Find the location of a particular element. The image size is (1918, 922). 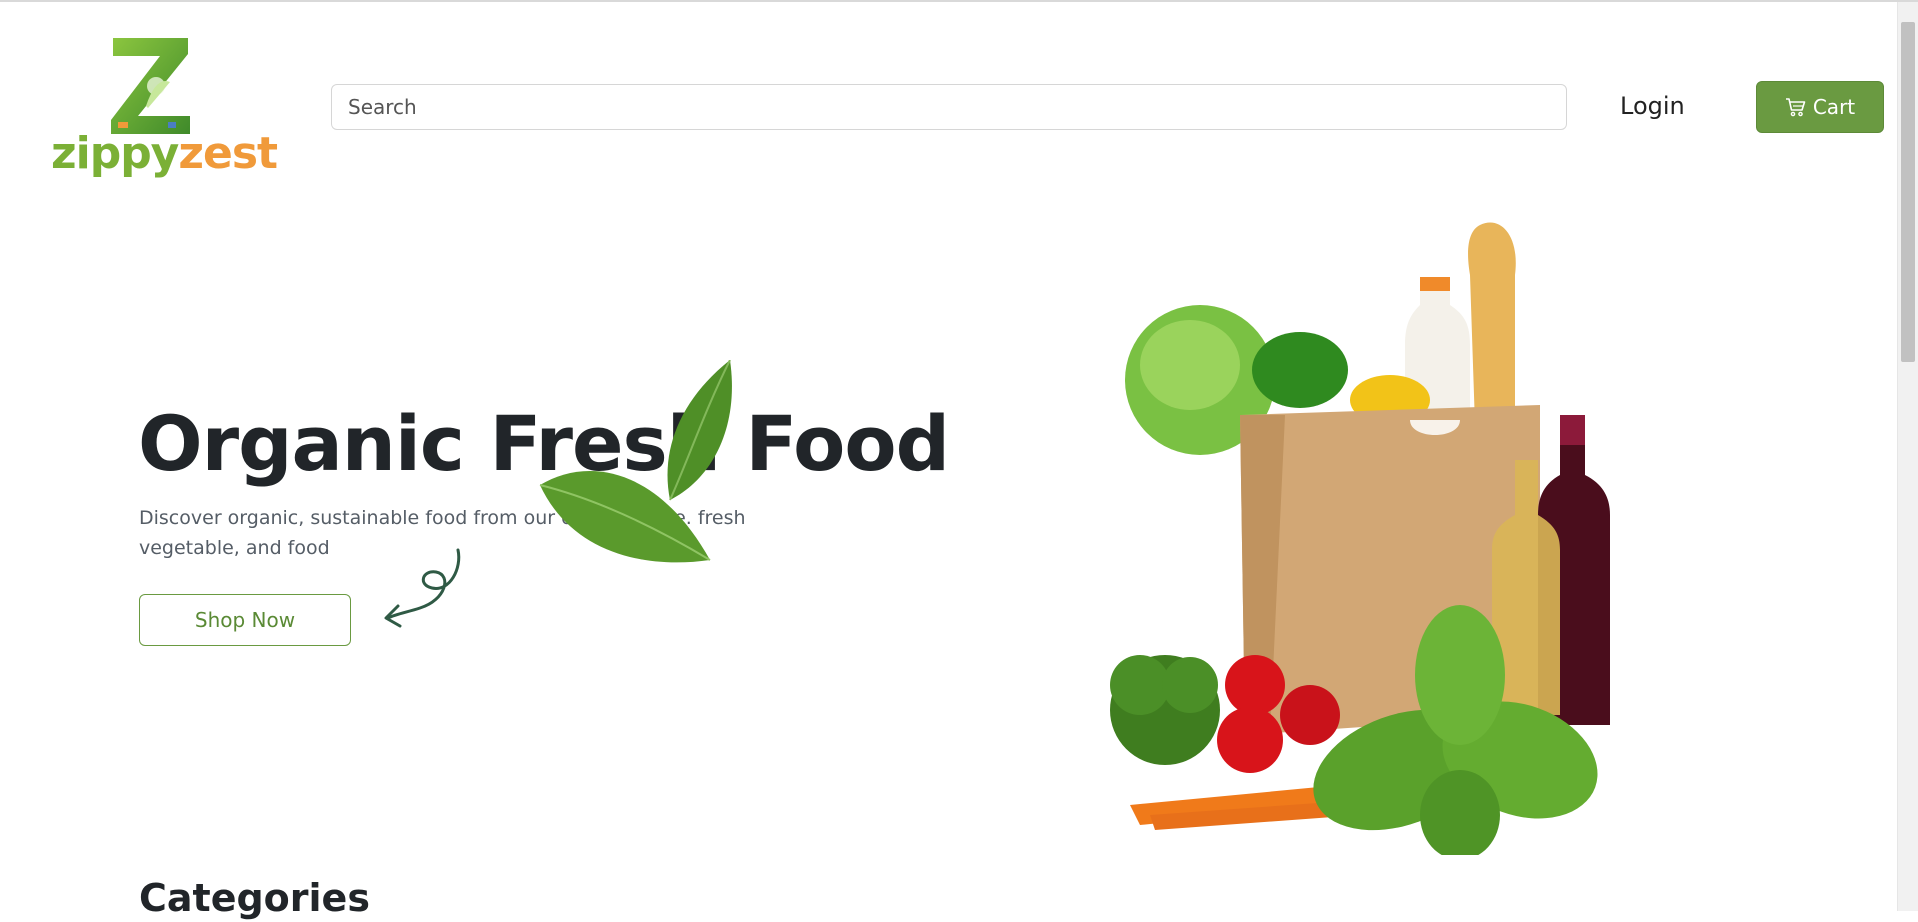

cart-icon is located at coordinates (1795, 107).